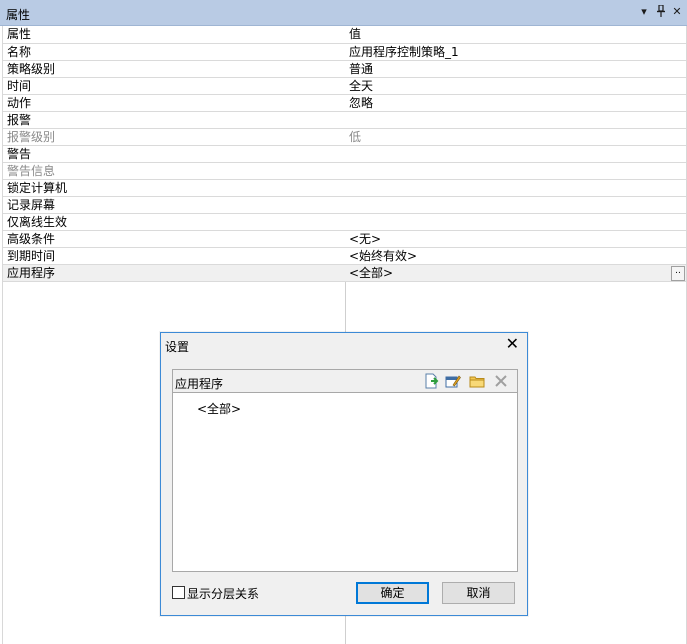 The height and width of the screenshot is (644, 687). I want to click on row-key: 警告, so click(19, 154).